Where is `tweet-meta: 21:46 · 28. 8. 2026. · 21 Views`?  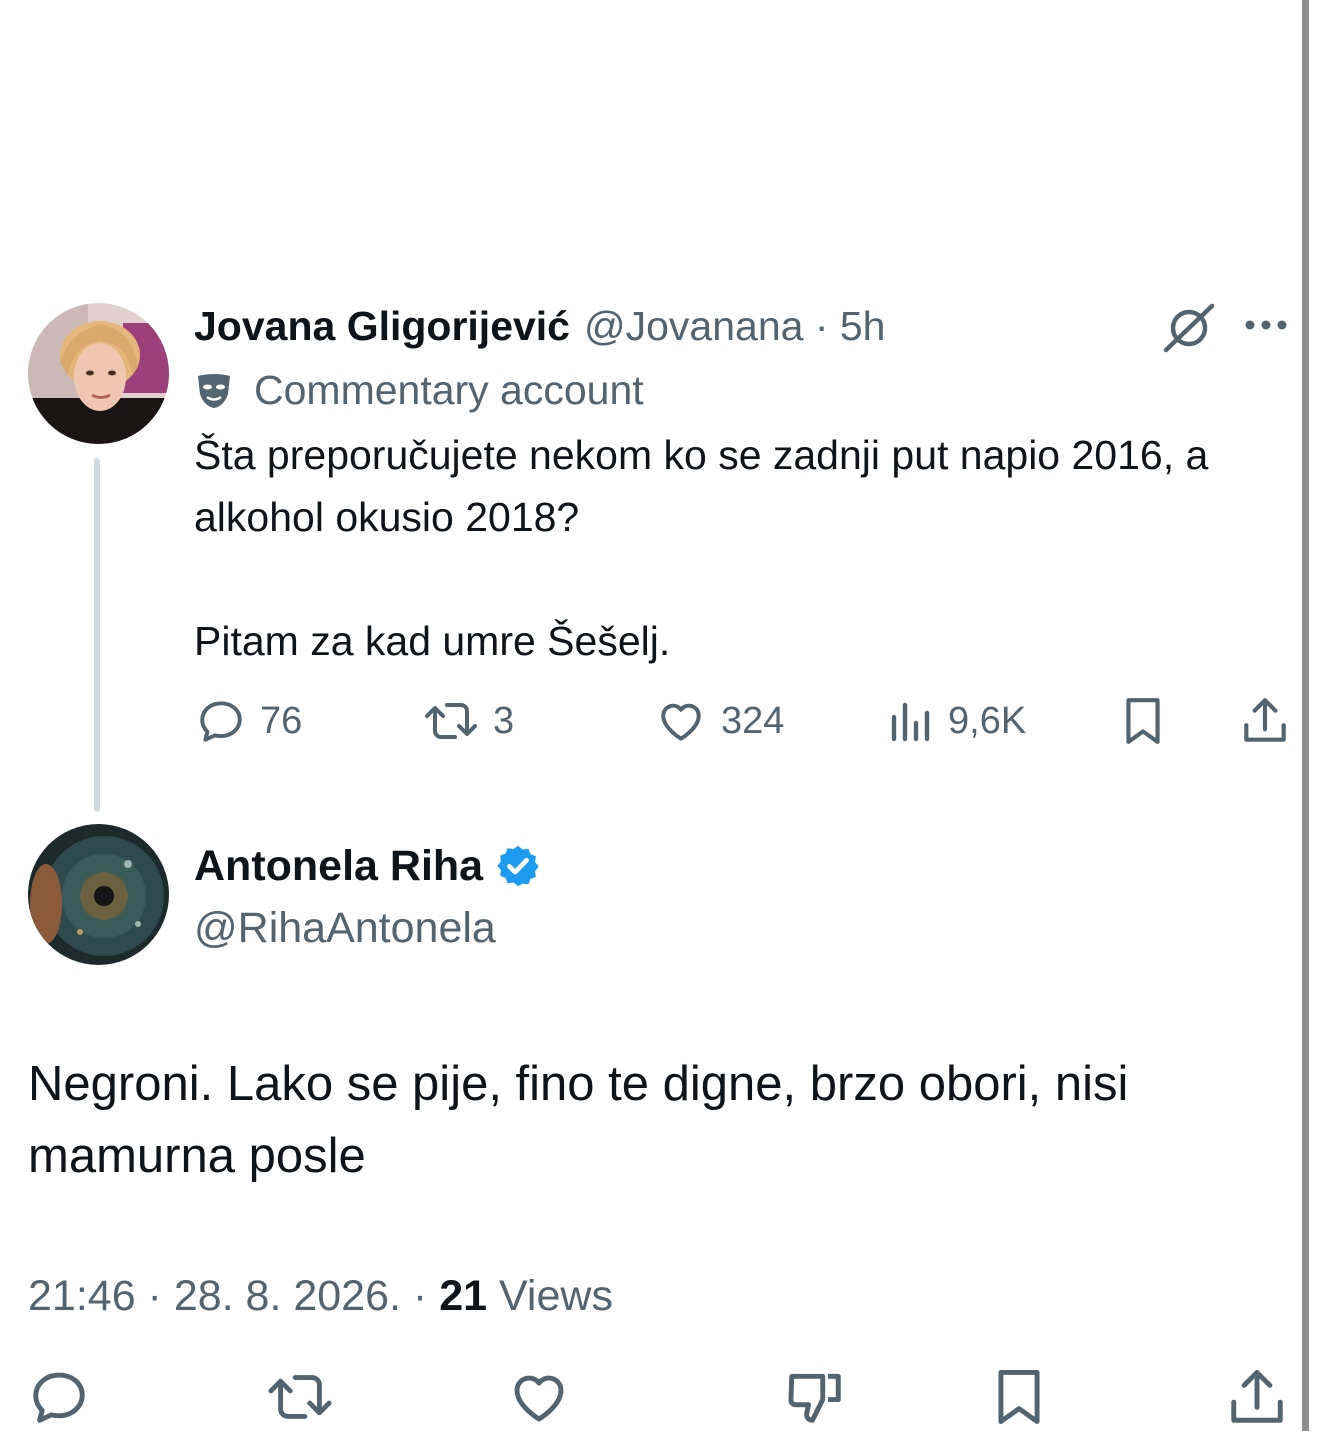
tweet-meta: 21:46 · 28. 8. 2026. · 21 Views is located at coordinates (320, 1296).